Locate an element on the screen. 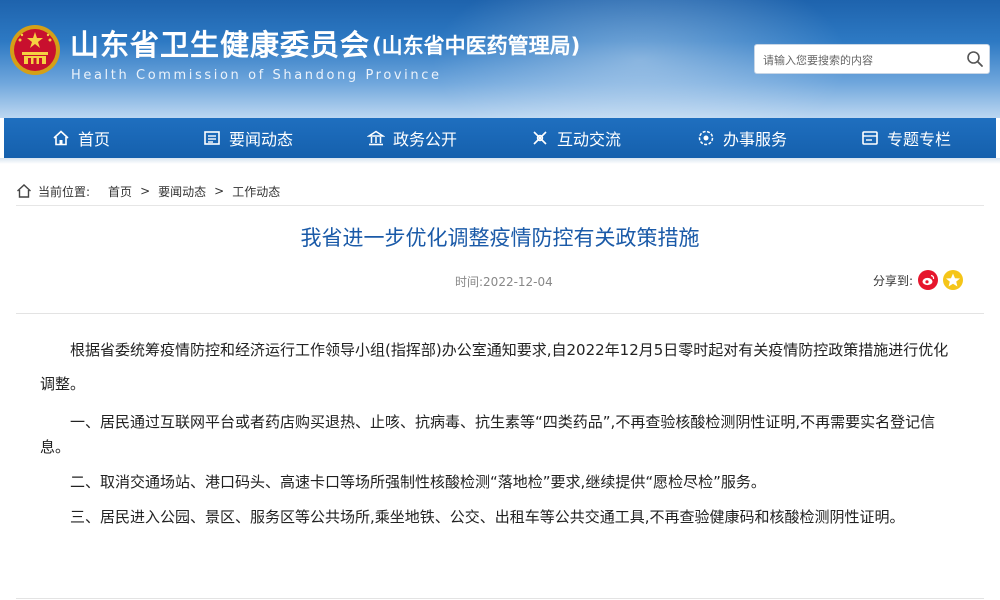 This screenshot has width=1000, height=600. news-icon is located at coordinates (212, 138).